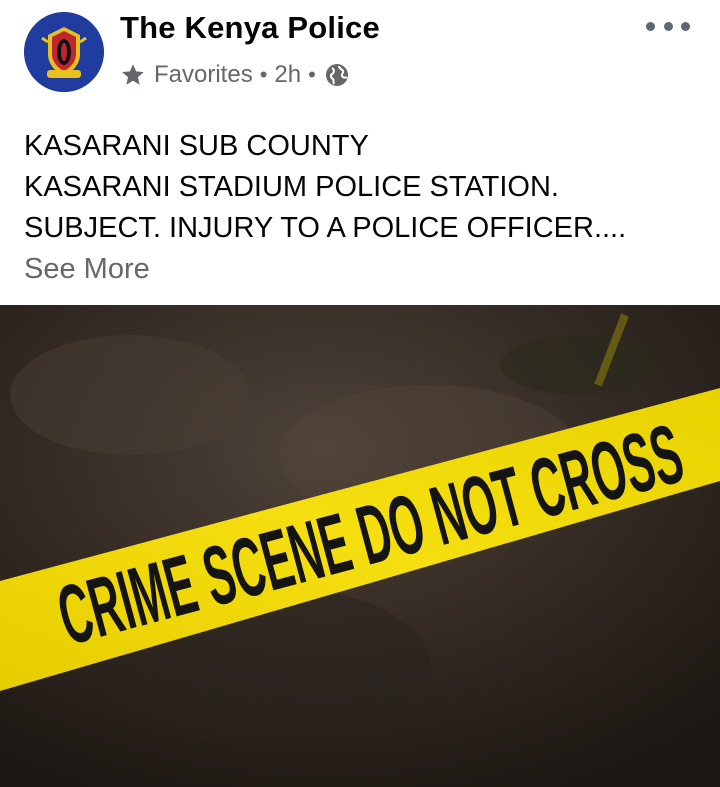 The height and width of the screenshot is (787, 720). I want to click on kenya-police-logo, so click(64, 52).